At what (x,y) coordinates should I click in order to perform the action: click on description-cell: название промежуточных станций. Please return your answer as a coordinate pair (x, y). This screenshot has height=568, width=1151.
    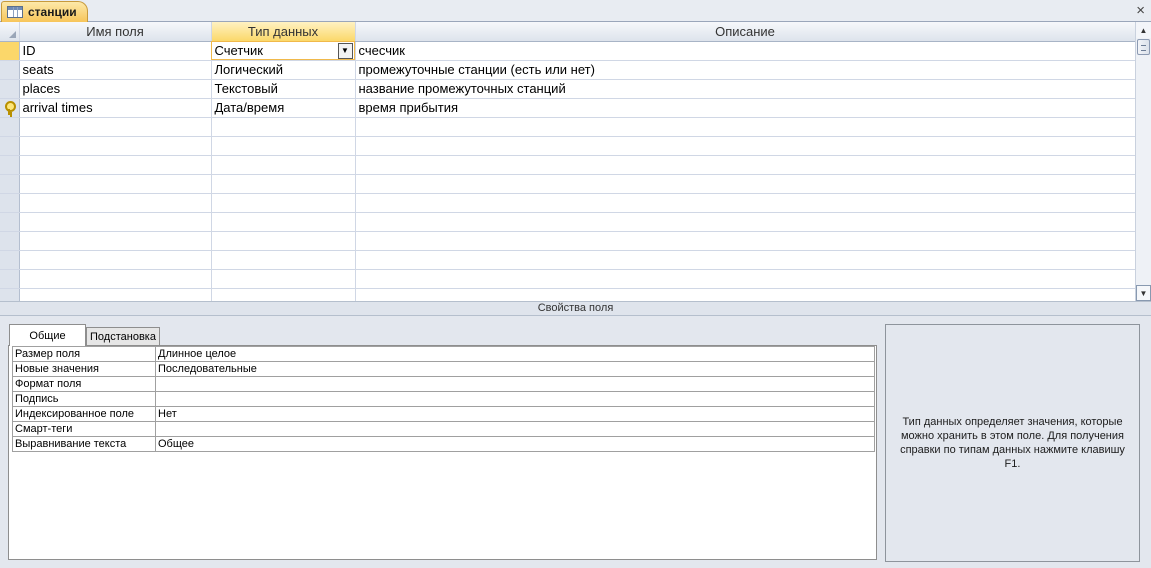
    Looking at the image, I should click on (745, 89).